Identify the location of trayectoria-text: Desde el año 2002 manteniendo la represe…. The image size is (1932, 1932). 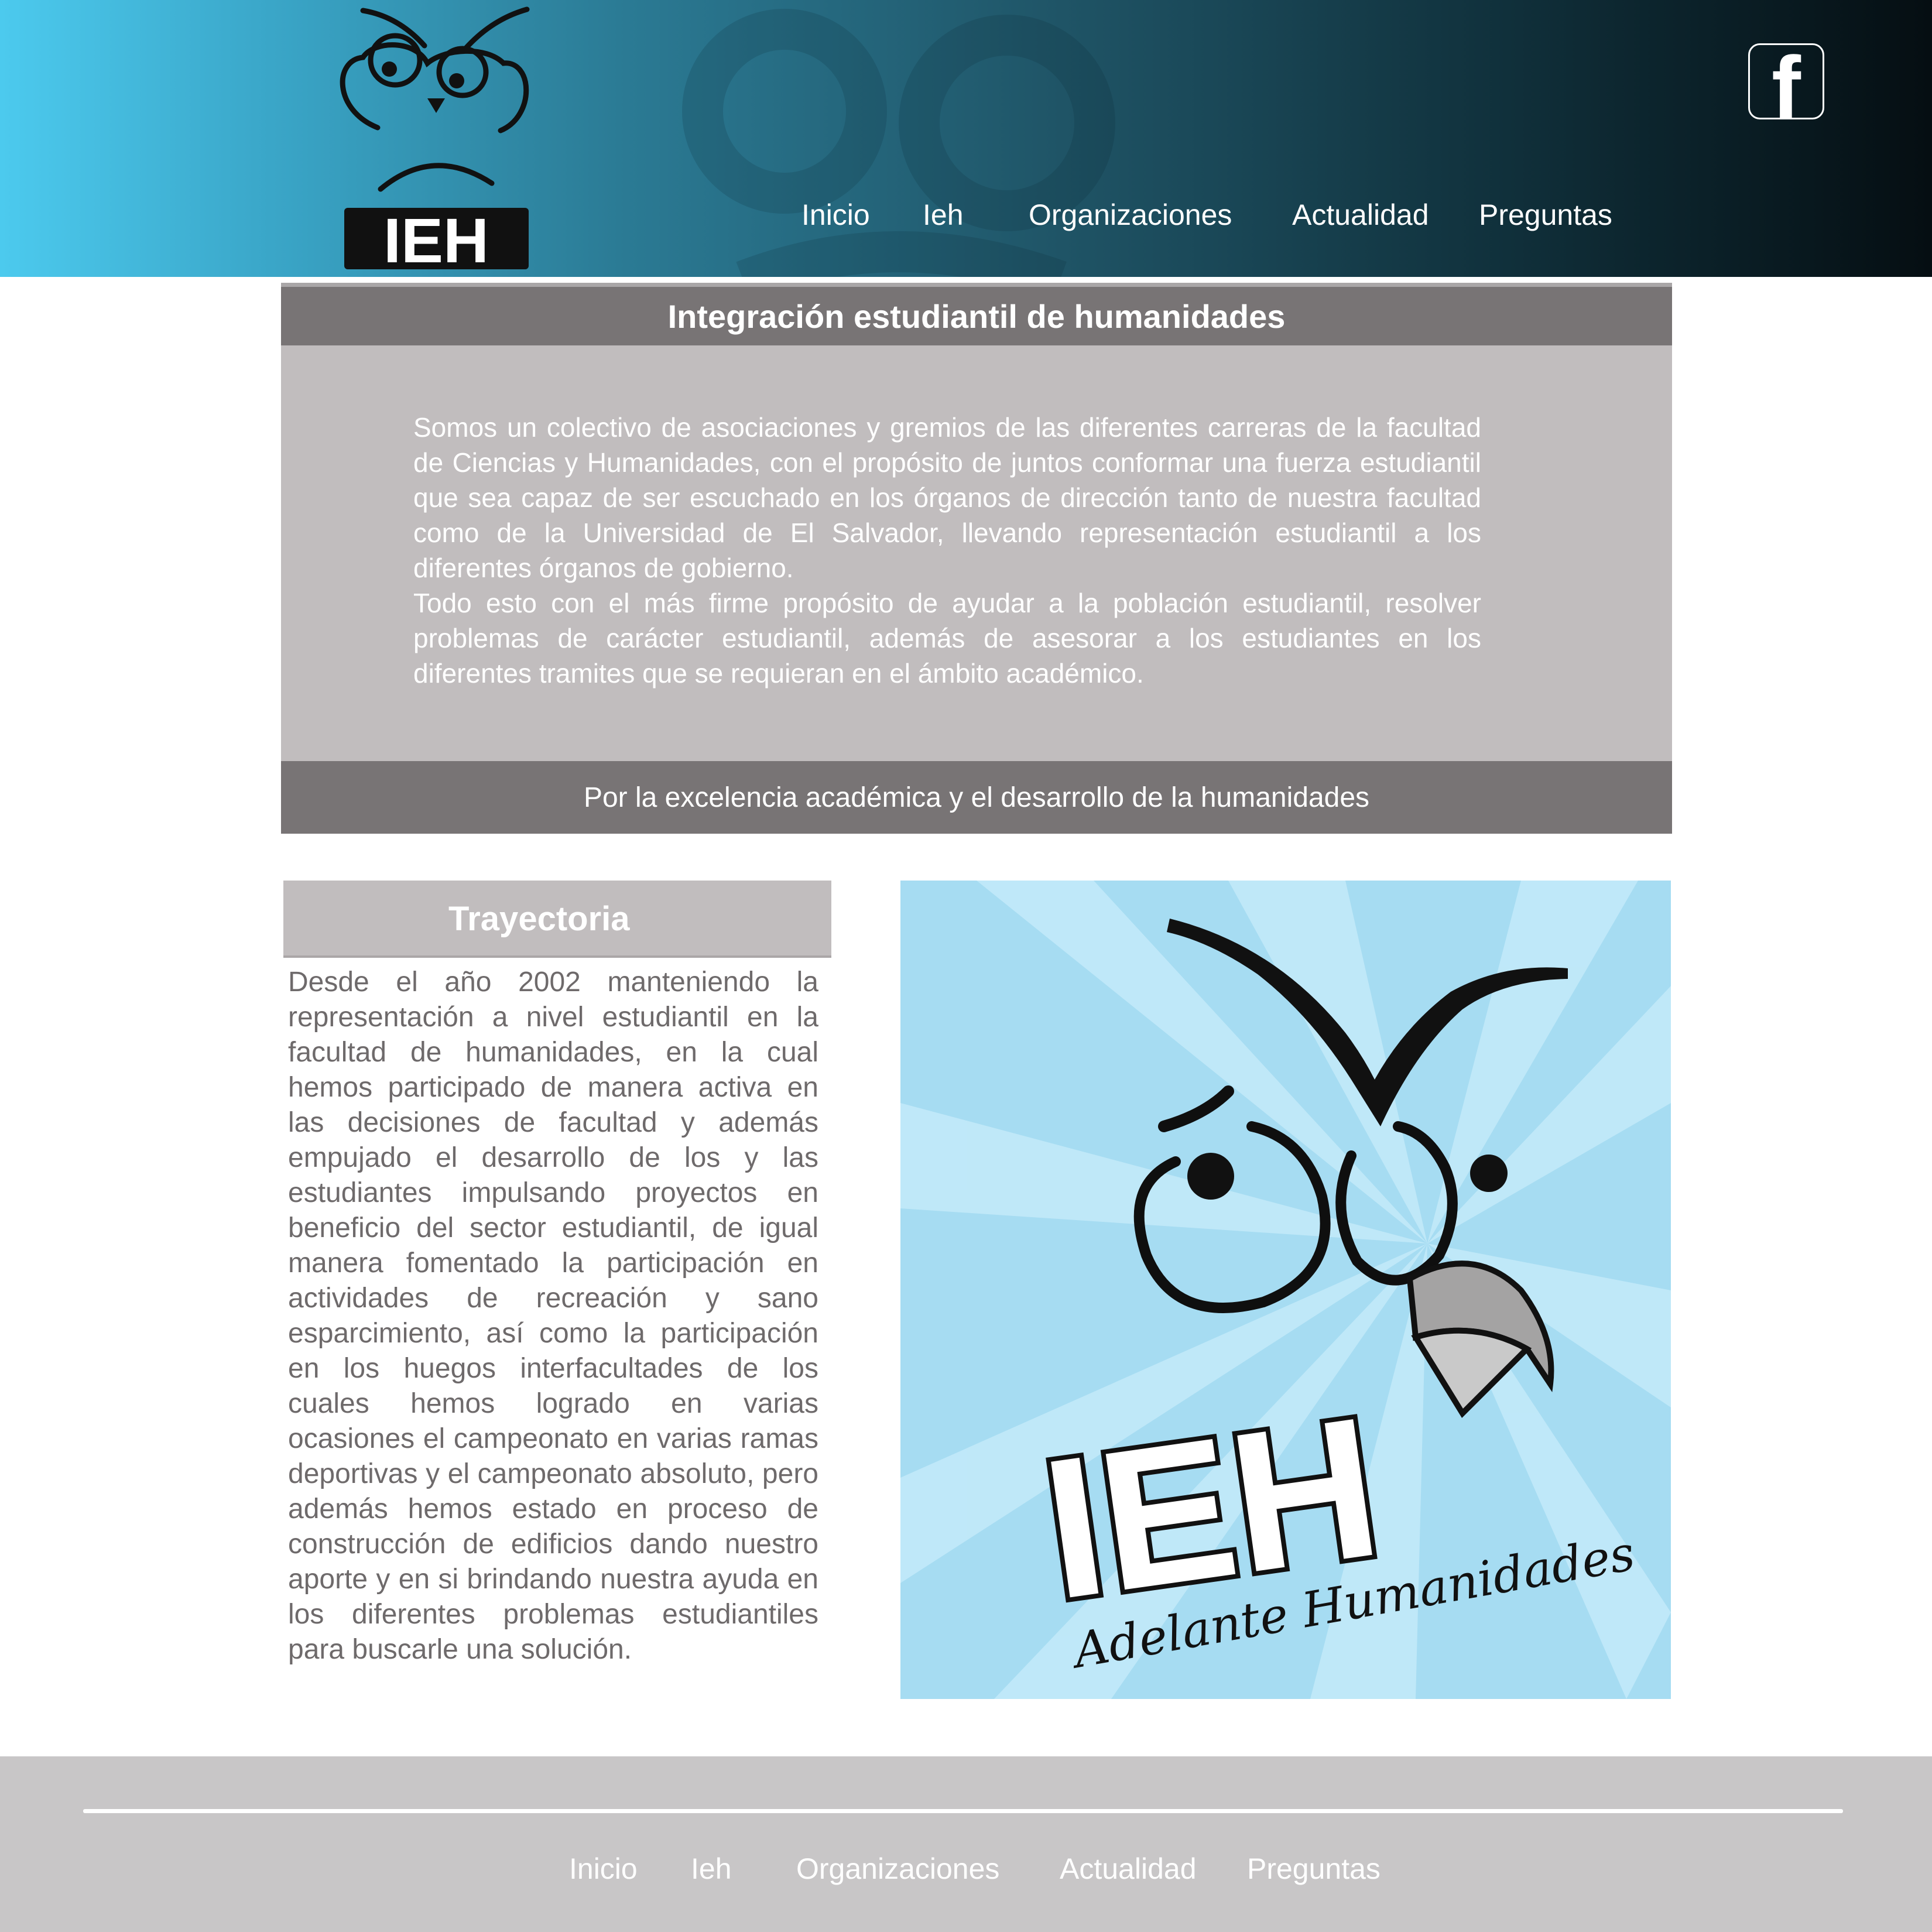
(553, 1316).